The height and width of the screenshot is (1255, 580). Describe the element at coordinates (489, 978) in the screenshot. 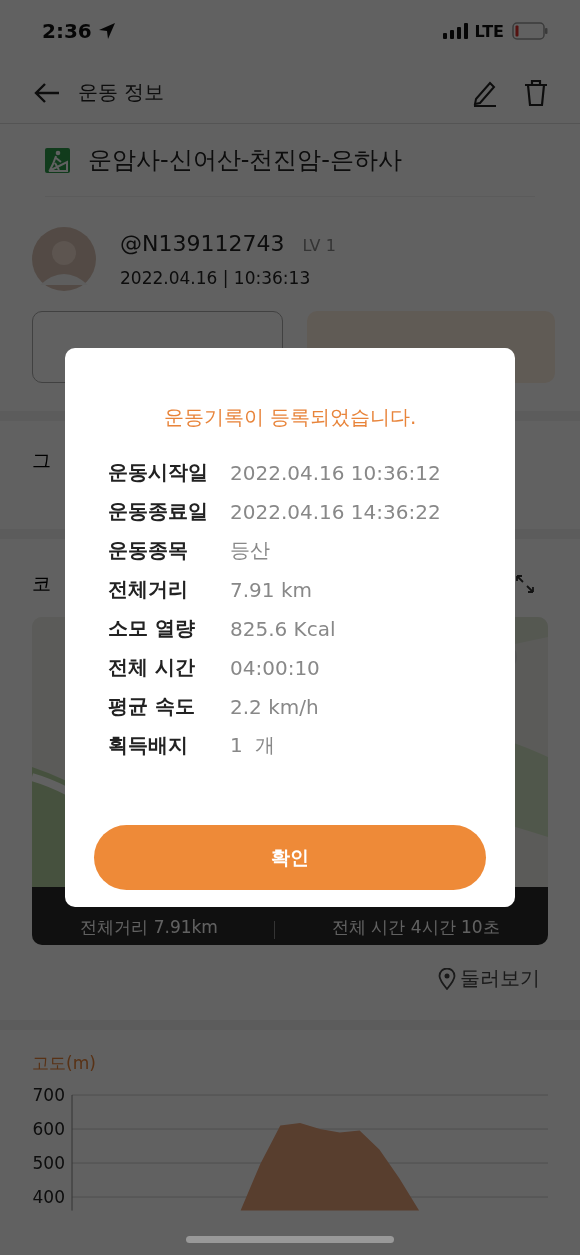

I see `look-around-link: 둘러보기` at that location.